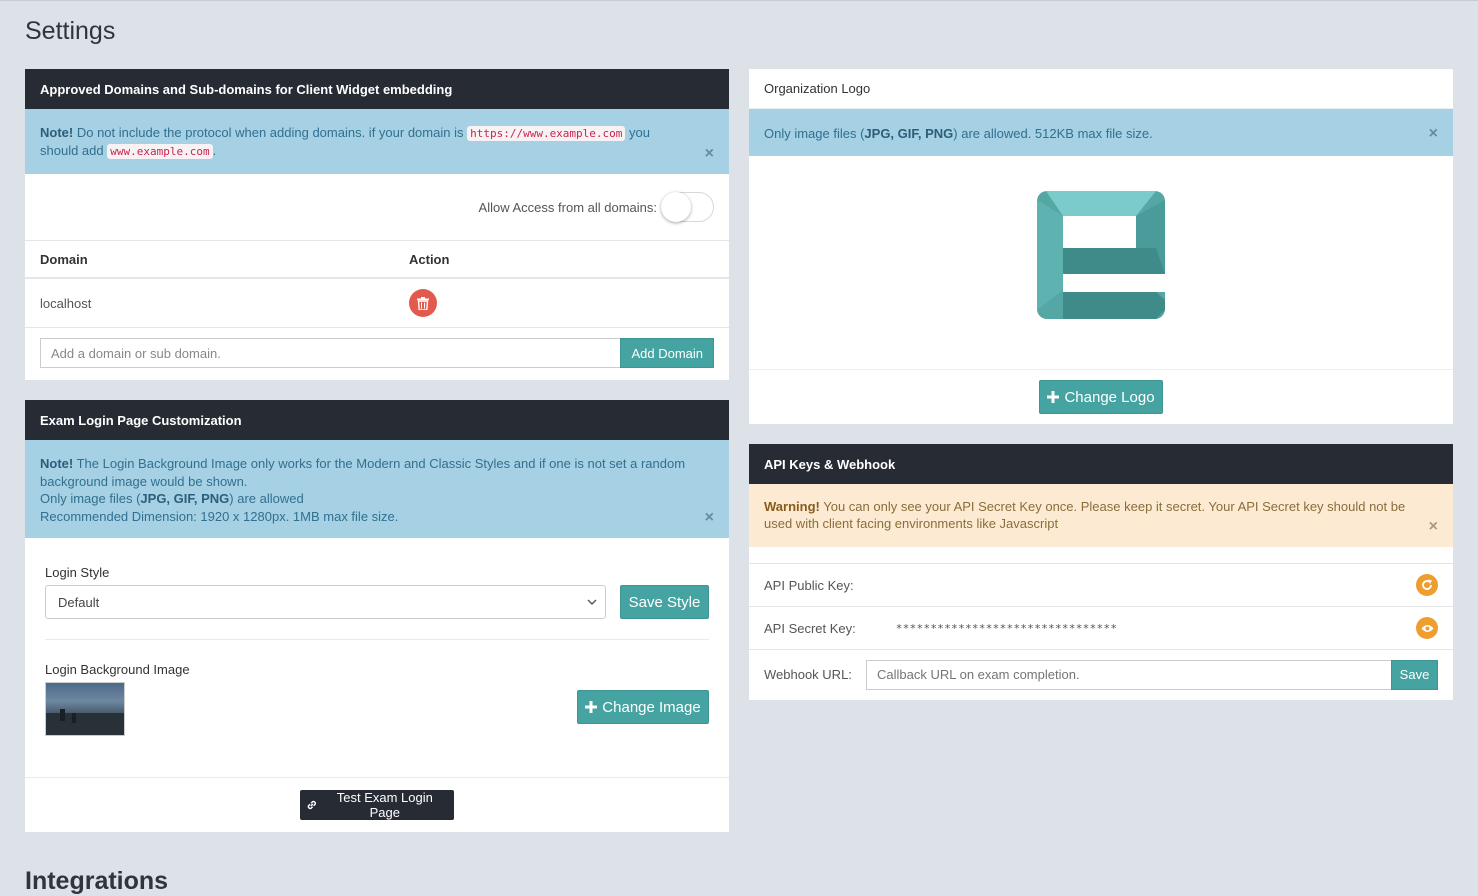 Image resolution: width=1478 pixels, height=896 pixels. I want to click on note-text: ) are allowed, so click(266, 498).